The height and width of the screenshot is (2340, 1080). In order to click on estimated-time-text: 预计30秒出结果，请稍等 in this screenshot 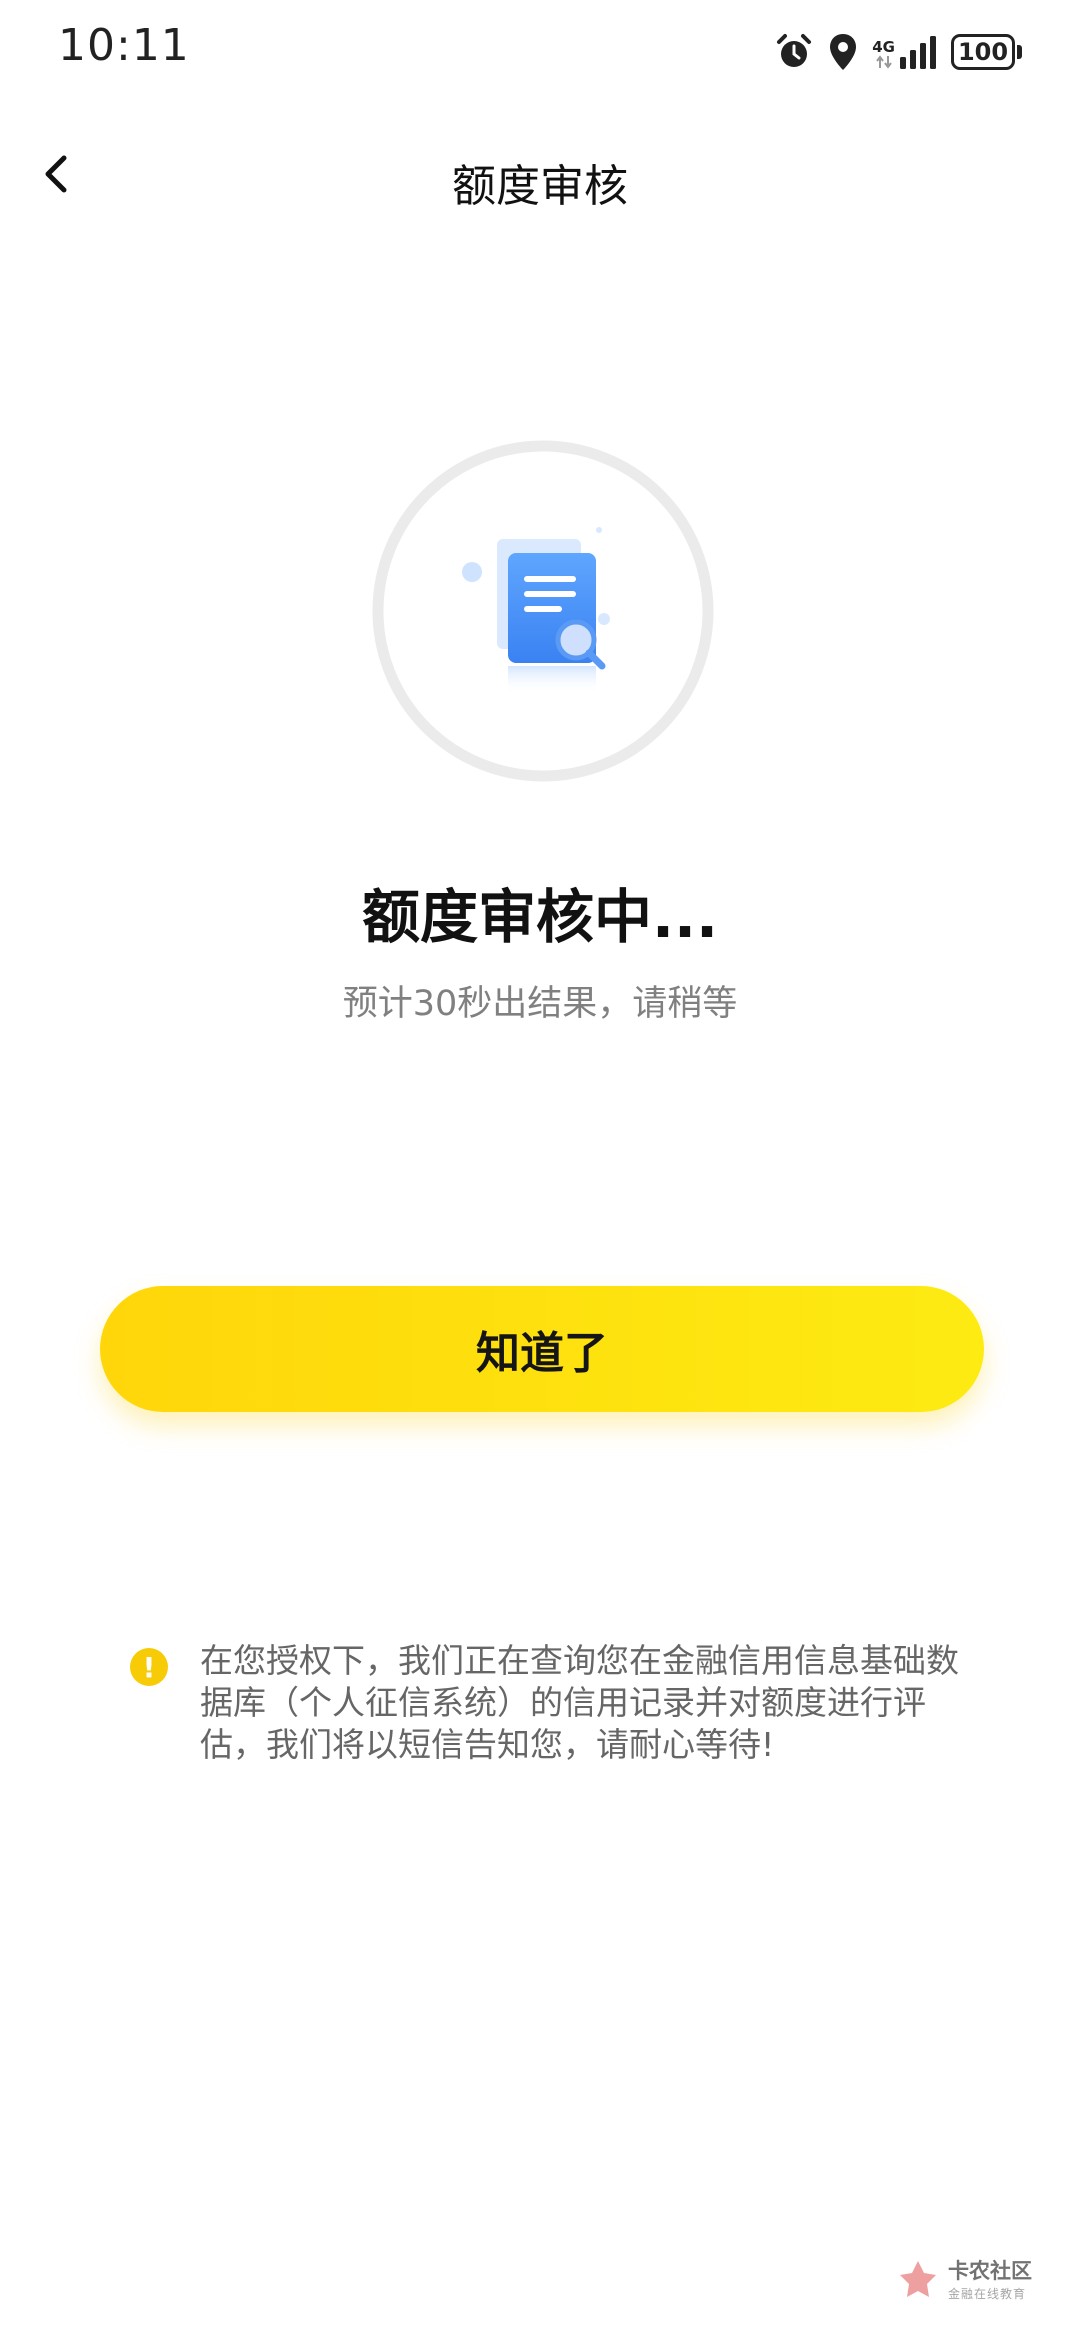, I will do `click(540, 1004)`.